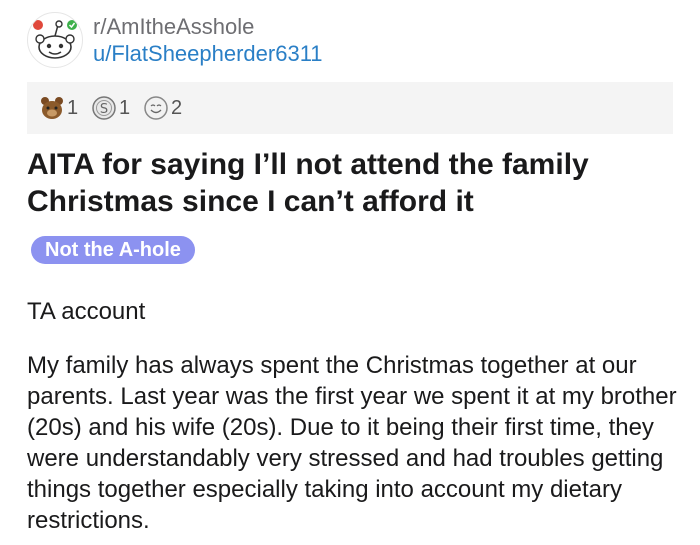  What do you see at coordinates (113, 250) in the screenshot?
I see `post-flair: Not the A-hole` at bounding box center [113, 250].